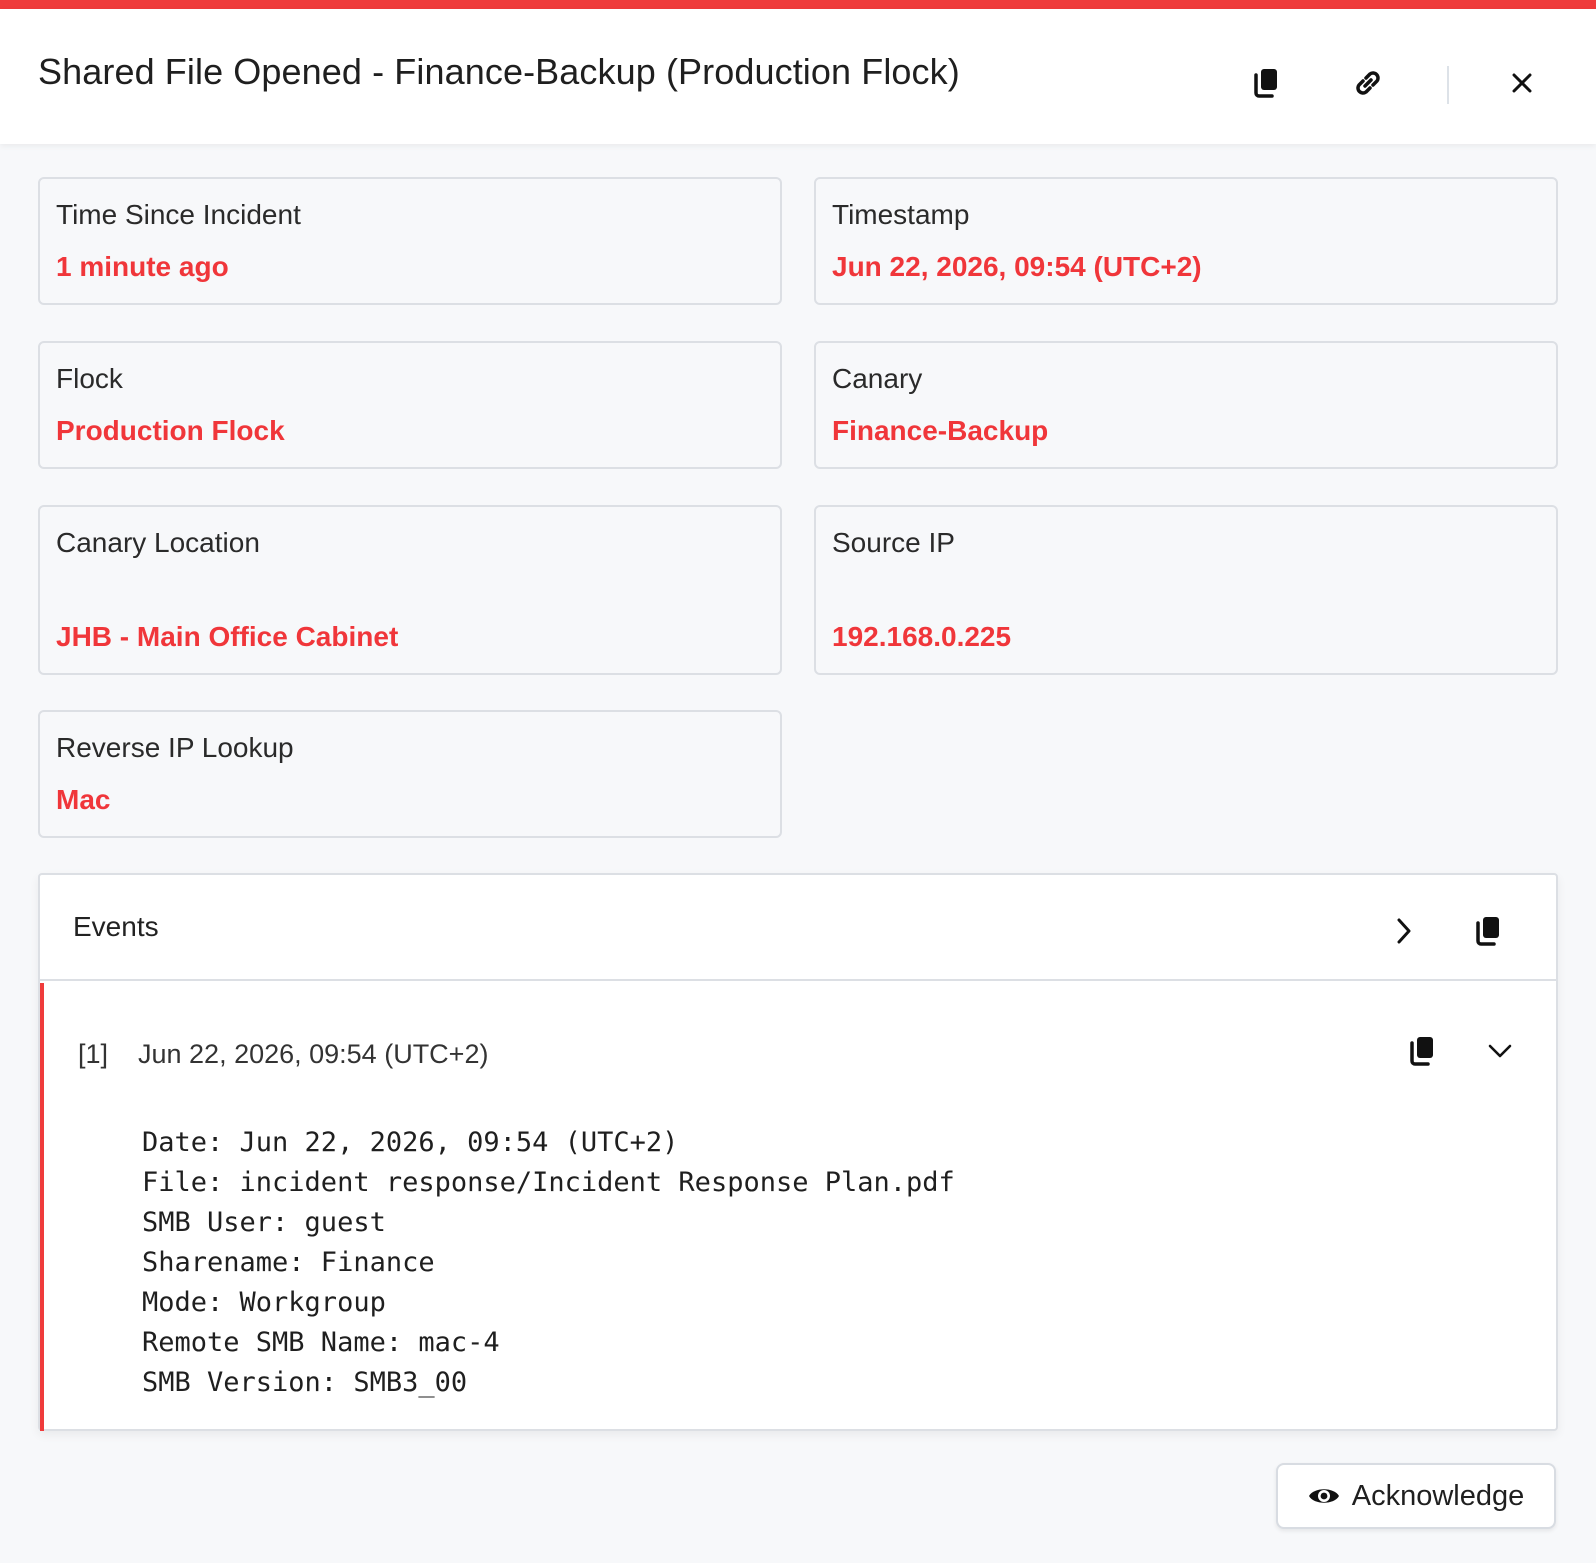  I want to click on copy-link-button, so click(1368, 83).